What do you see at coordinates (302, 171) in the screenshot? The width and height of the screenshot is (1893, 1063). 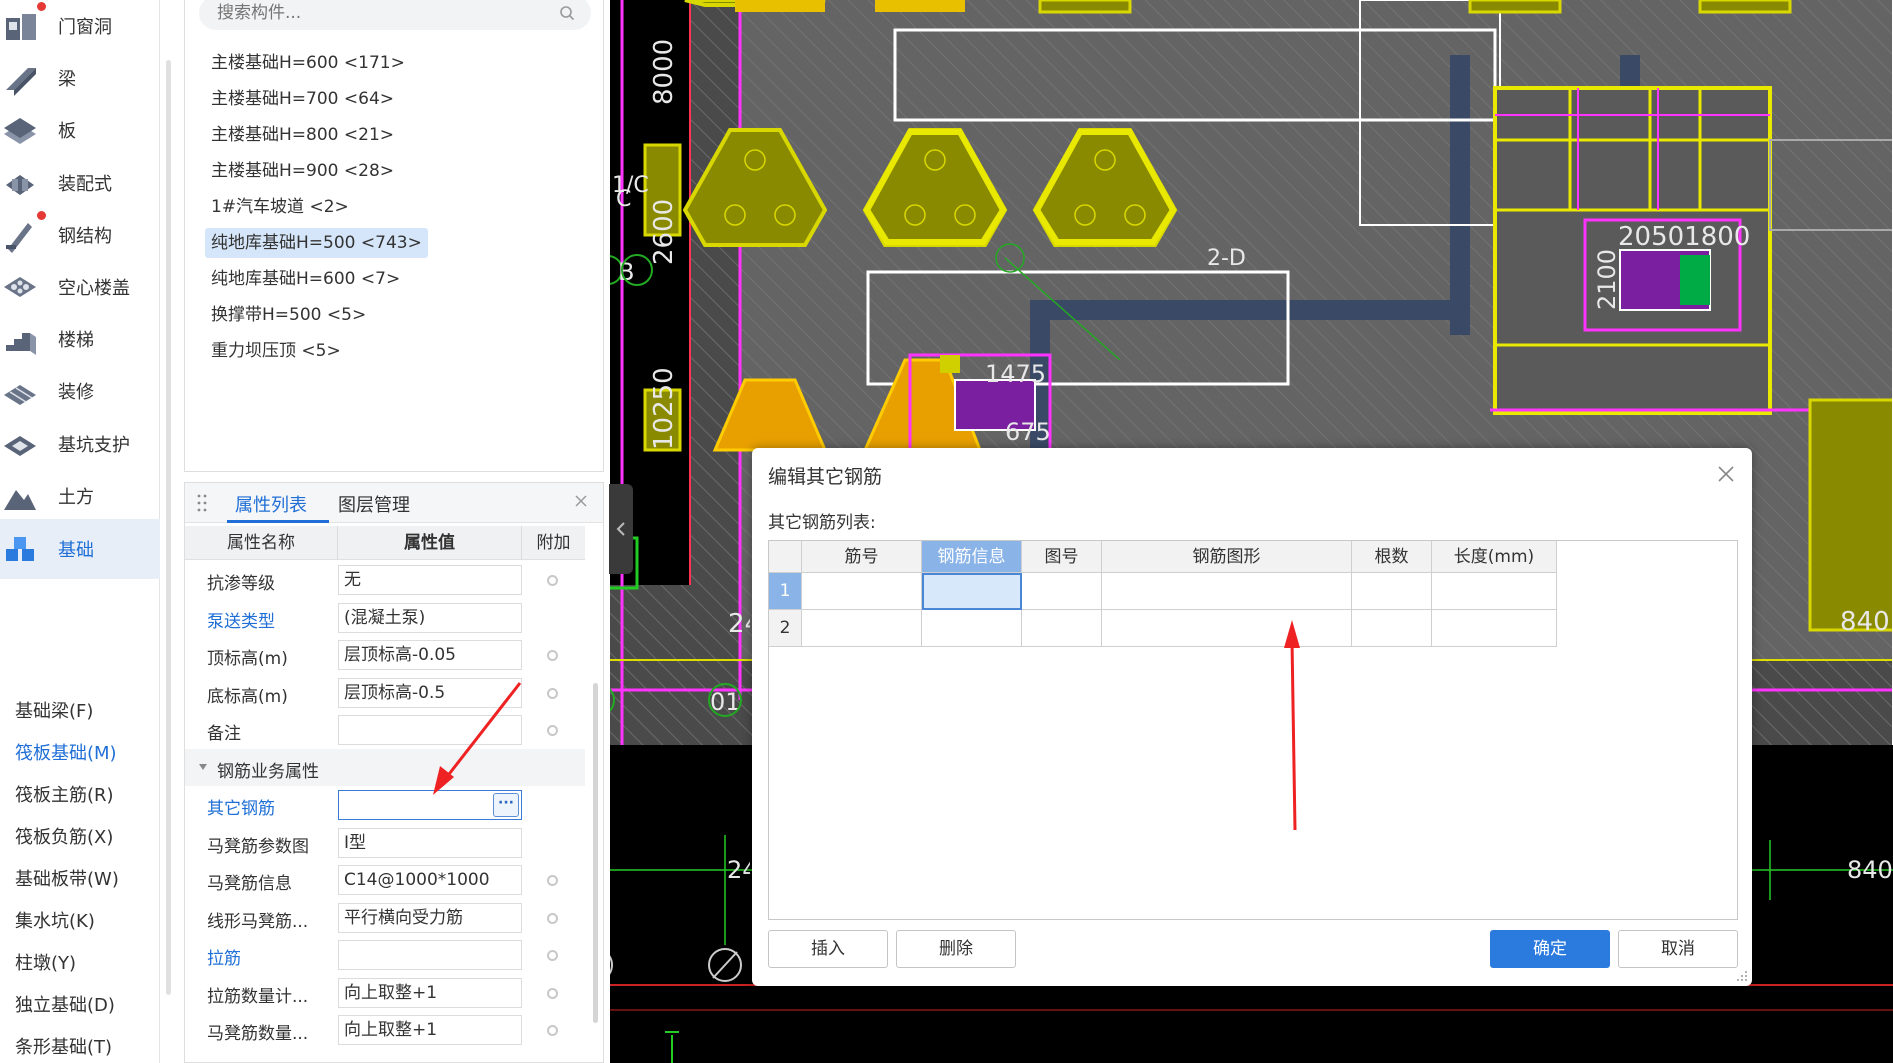 I see `component-list-item: 主楼基础H=900 <28>` at bounding box center [302, 171].